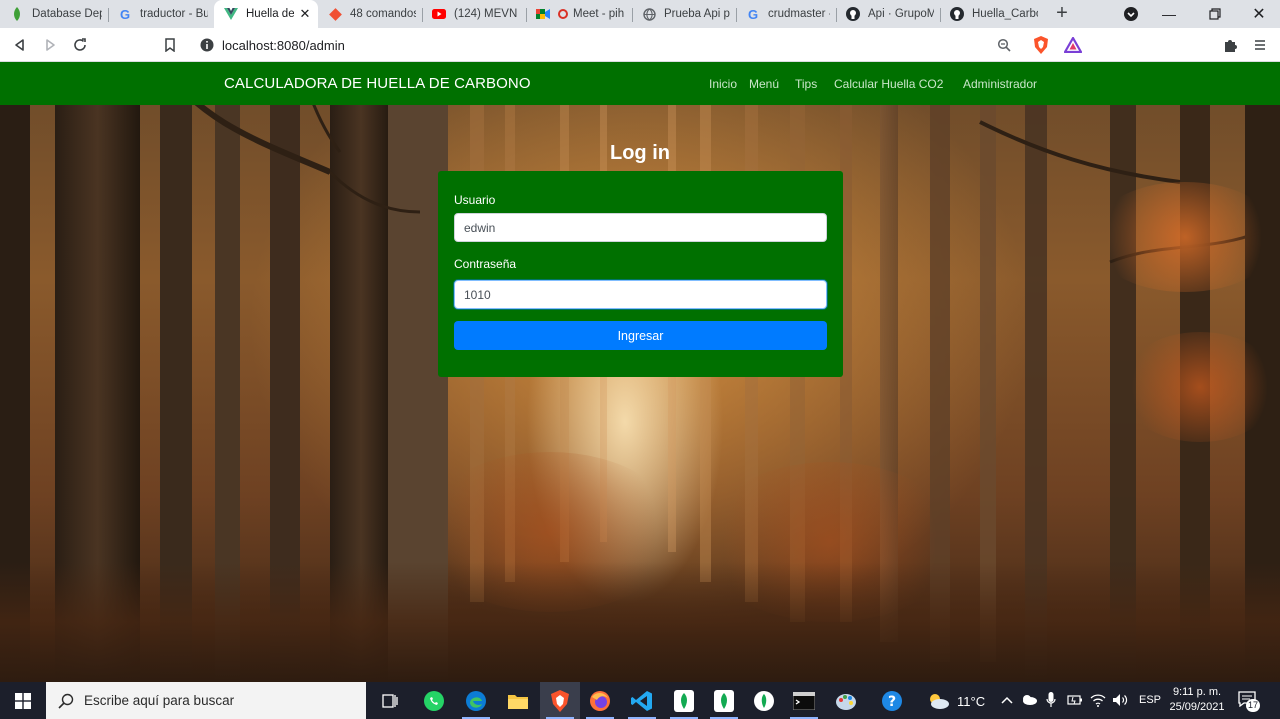 The image size is (1280, 719). I want to click on wifi-icon, so click(1098, 700).